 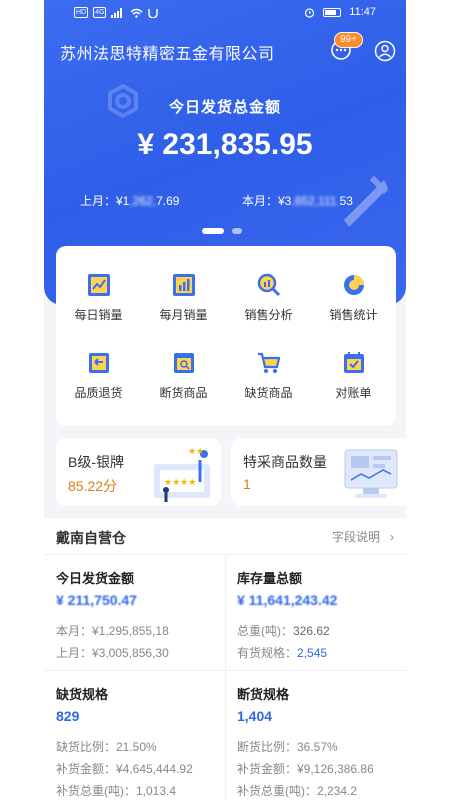 What do you see at coordinates (68, 716) in the screenshot?
I see `shortage-specs-value: 829` at bounding box center [68, 716].